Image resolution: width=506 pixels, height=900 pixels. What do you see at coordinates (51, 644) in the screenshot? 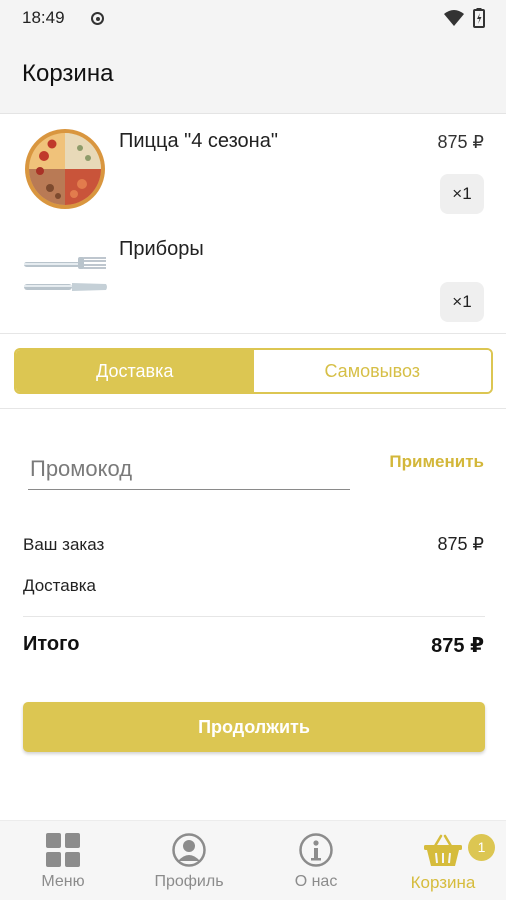
I see `total-label: Итого` at bounding box center [51, 644].